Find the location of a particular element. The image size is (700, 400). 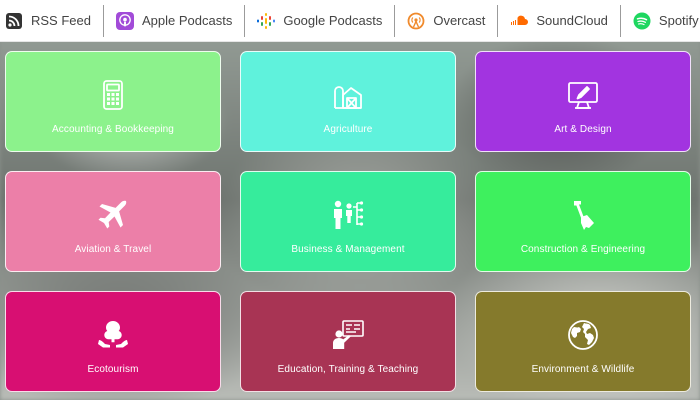

category-label: Environment & Wildlife is located at coordinates (583, 369).